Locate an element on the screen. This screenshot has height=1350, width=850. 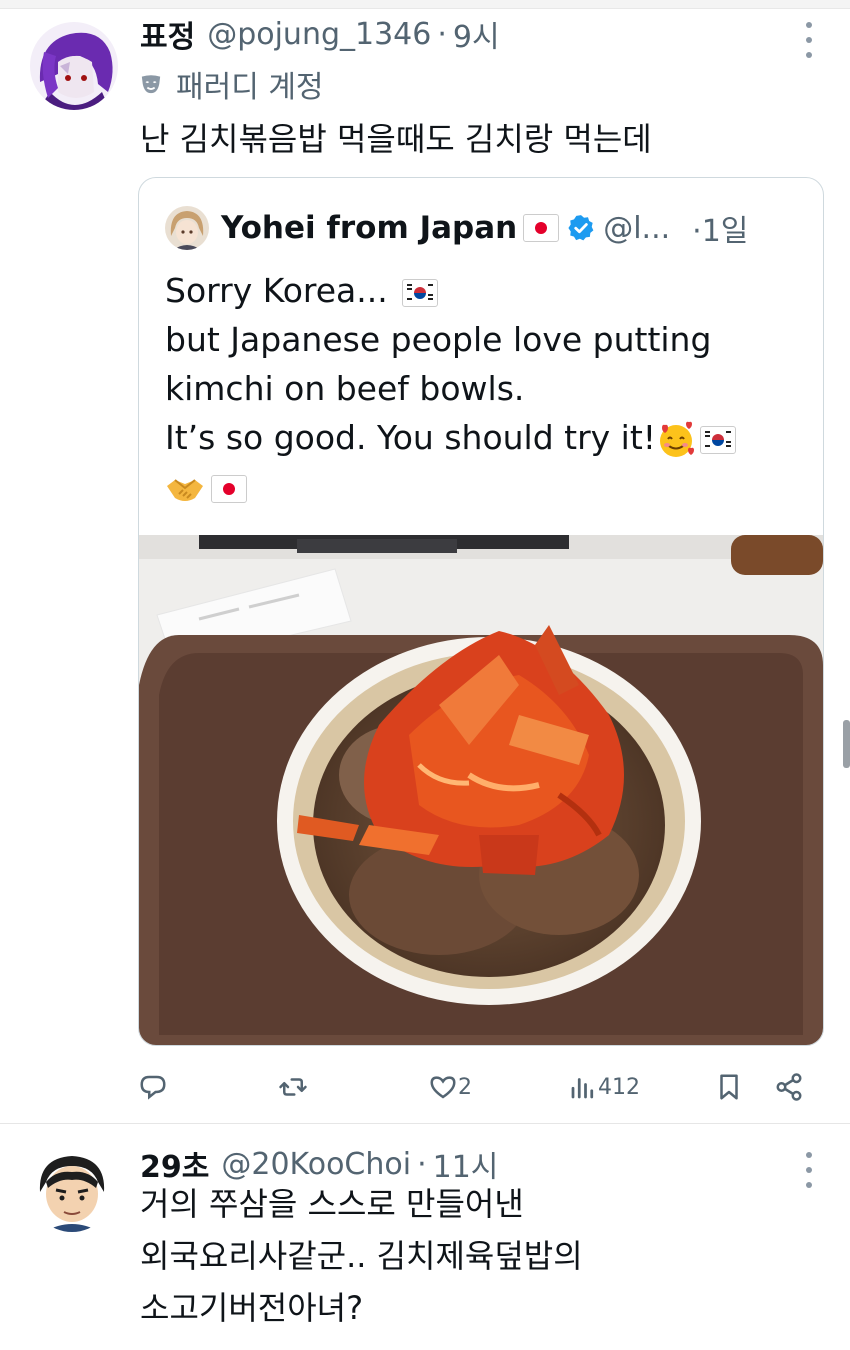
tweet-header: 표정 @pojung_1346 · 9시 is located at coordinates (320, 34).